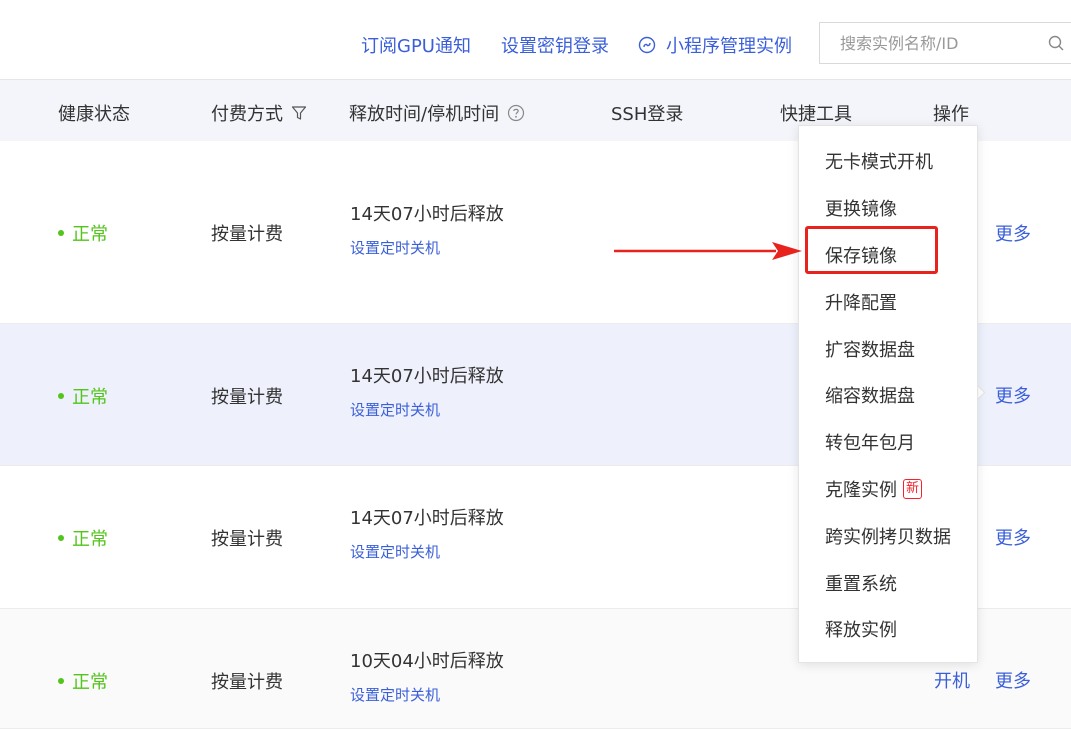  What do you see at coordinates (424, 114) in the screenshot?
I see `header-release-label: 释放时间/停机时间` at bounding box center [424, 114].